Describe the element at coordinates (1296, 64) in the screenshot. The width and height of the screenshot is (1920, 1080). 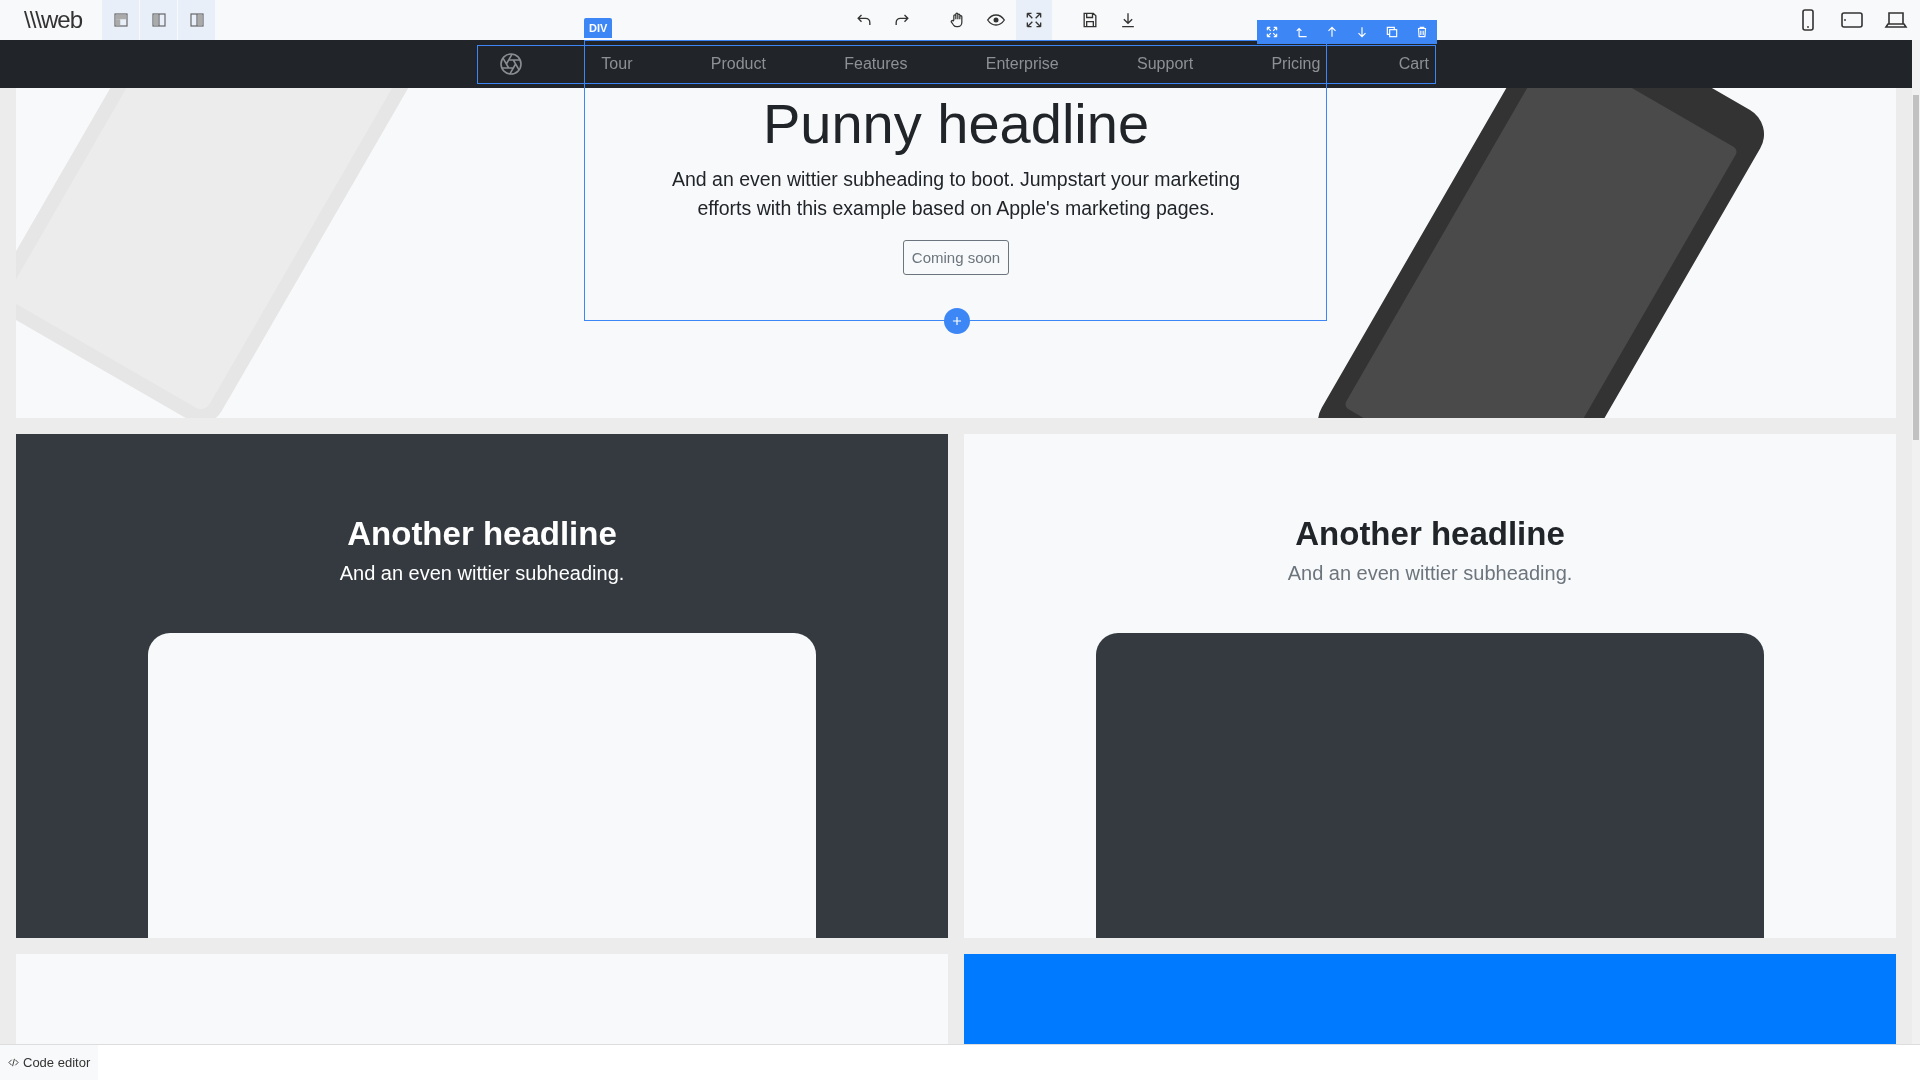
I see `nav-link: Pricing` at that location.